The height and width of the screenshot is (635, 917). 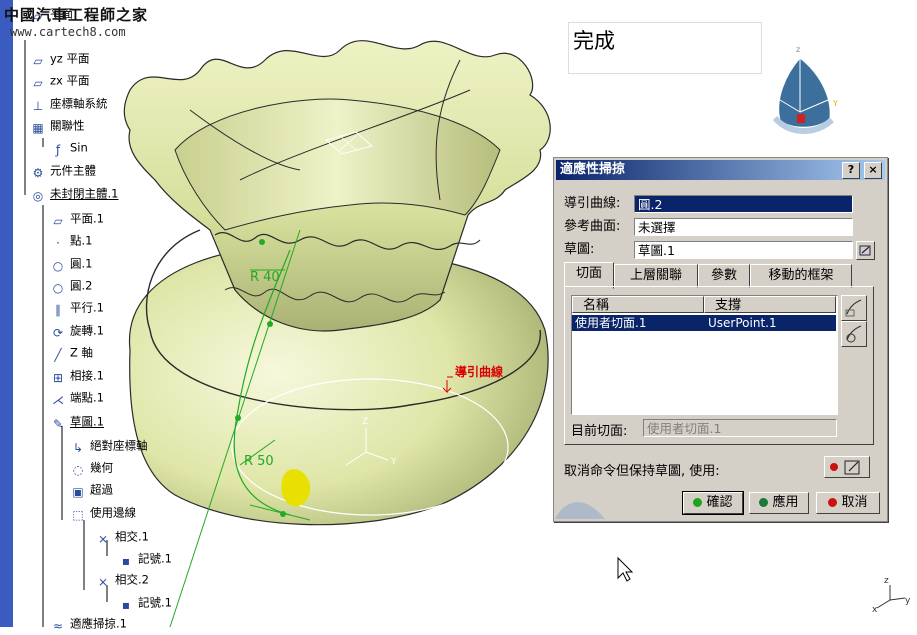 What do you see at coordinates (580, 510) in the screenshot?
I see `dialog-corner-graphic` at bounding box center [580, 510].